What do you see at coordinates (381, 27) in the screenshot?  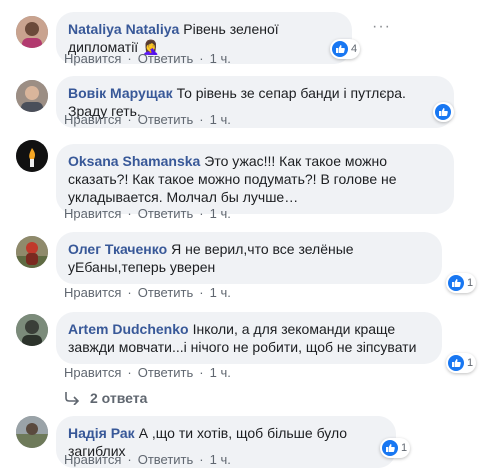 I see `more-options-icon: ···` at bounding box center [381, 27].